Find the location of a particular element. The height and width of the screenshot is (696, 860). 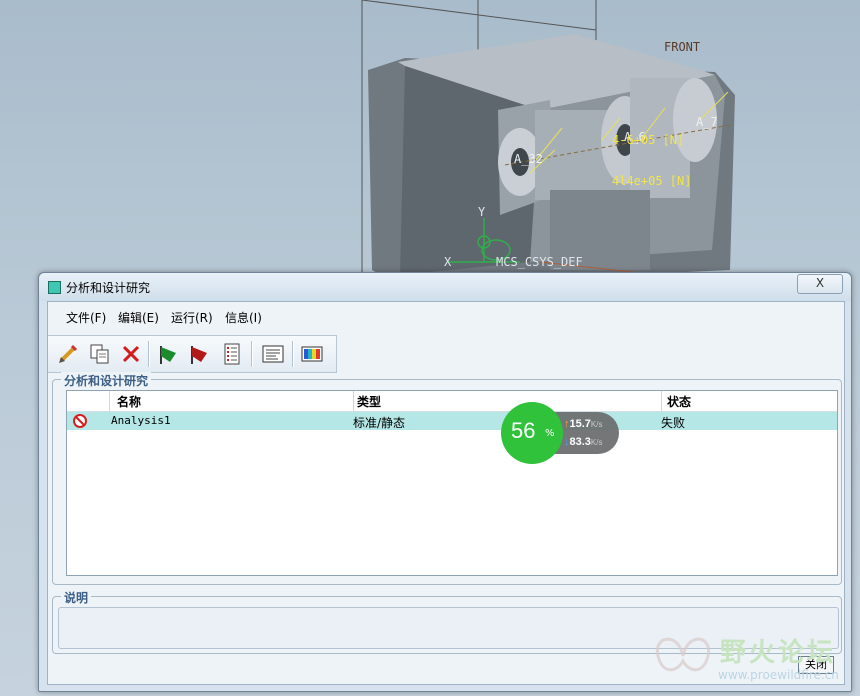

network-usage-circle: 56 % is located at coordinates (532, 433).